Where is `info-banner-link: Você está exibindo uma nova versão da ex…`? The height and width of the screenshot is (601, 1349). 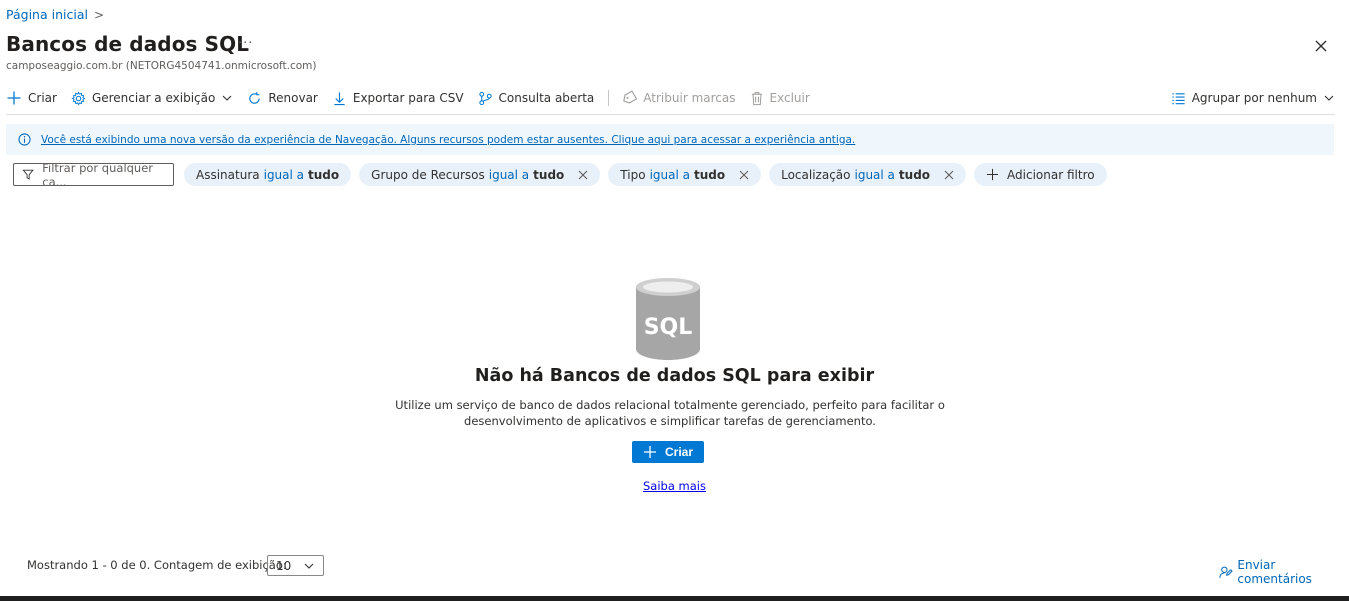
info-banner-link: Você está exibindo uma nova versão da ex… is located at coordinates (448, 140).